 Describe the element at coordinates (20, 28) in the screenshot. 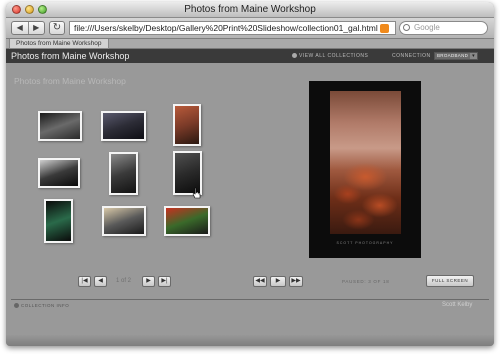

I see `back-arrow-icon: ◀` at that location.